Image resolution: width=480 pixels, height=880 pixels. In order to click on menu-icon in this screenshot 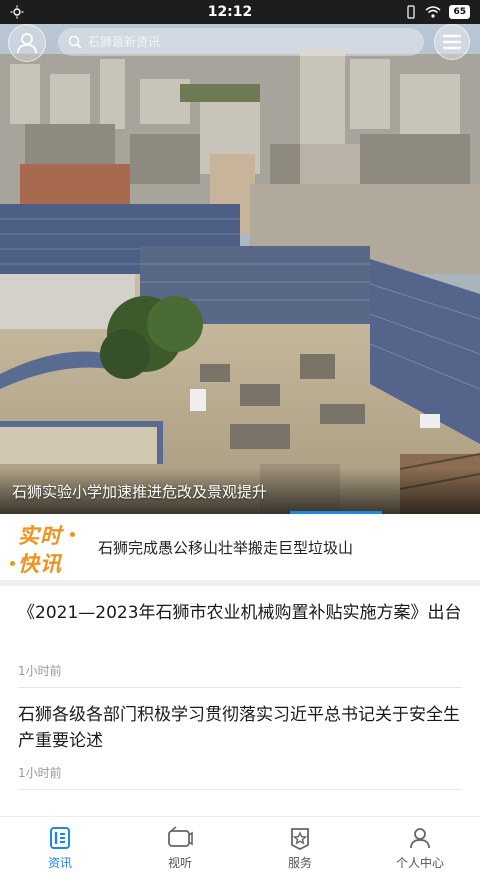, I will do `click(452, 42)`.